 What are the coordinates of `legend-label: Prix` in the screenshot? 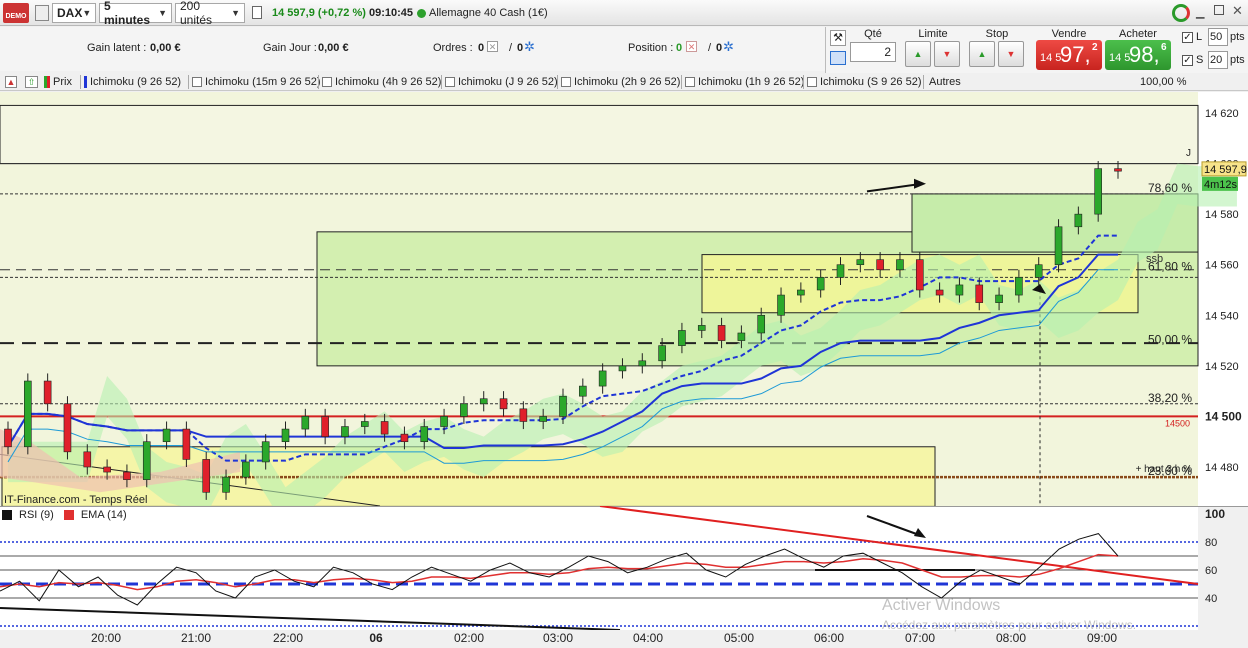 It's located at (62, 82).